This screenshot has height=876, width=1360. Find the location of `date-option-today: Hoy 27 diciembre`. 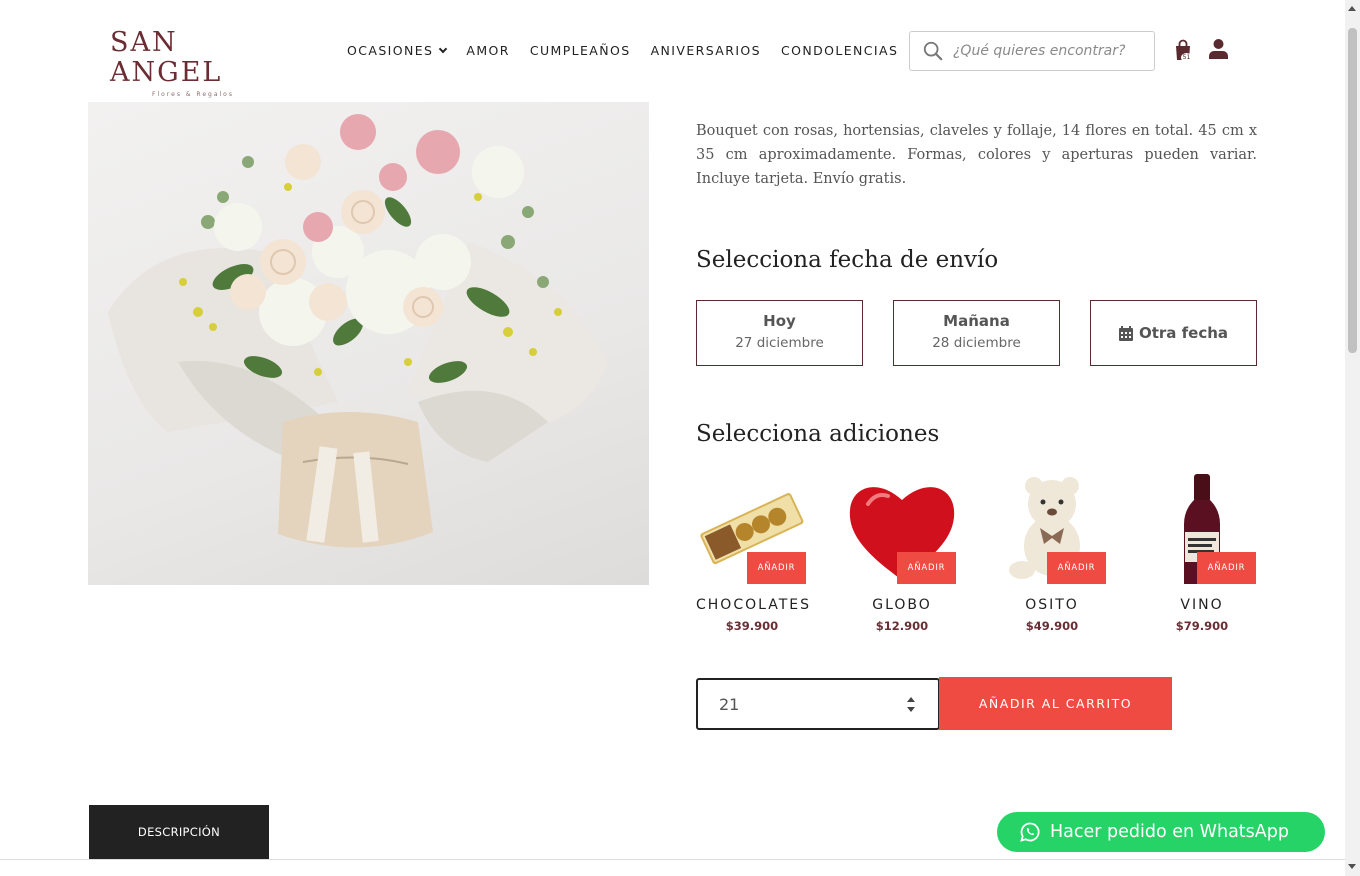

date-option-today: Hoy 27 diciembre is located at coordinates (779, 333).